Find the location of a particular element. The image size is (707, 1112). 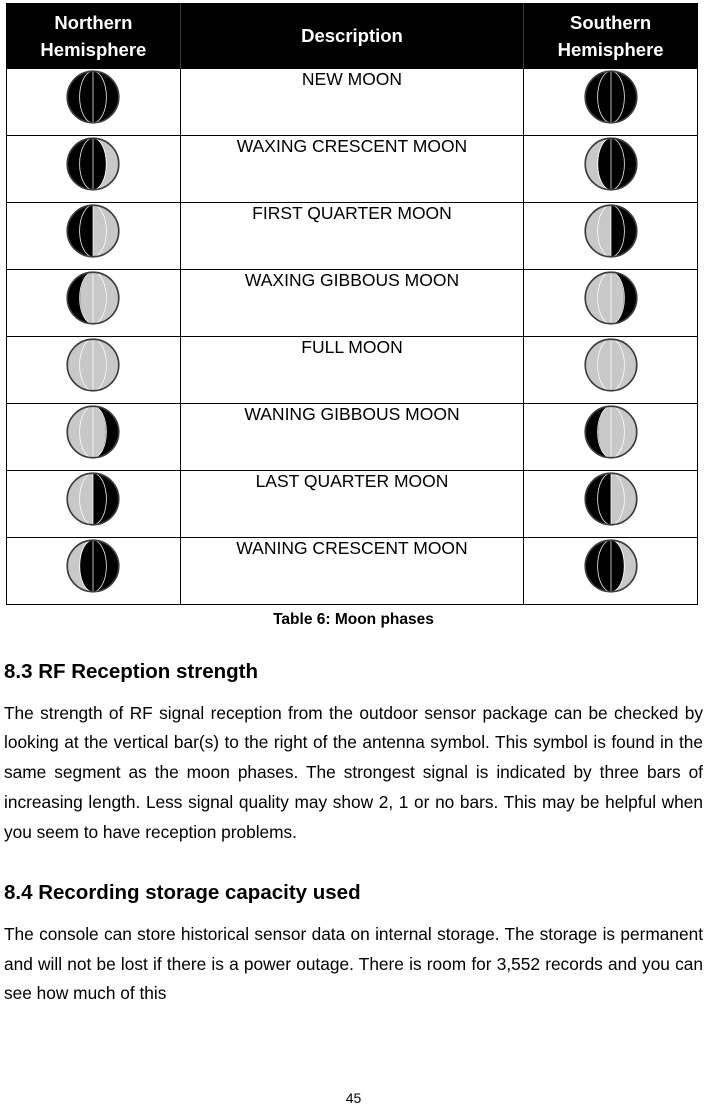

column-header-description: Description is located at coordinates (352, 36).